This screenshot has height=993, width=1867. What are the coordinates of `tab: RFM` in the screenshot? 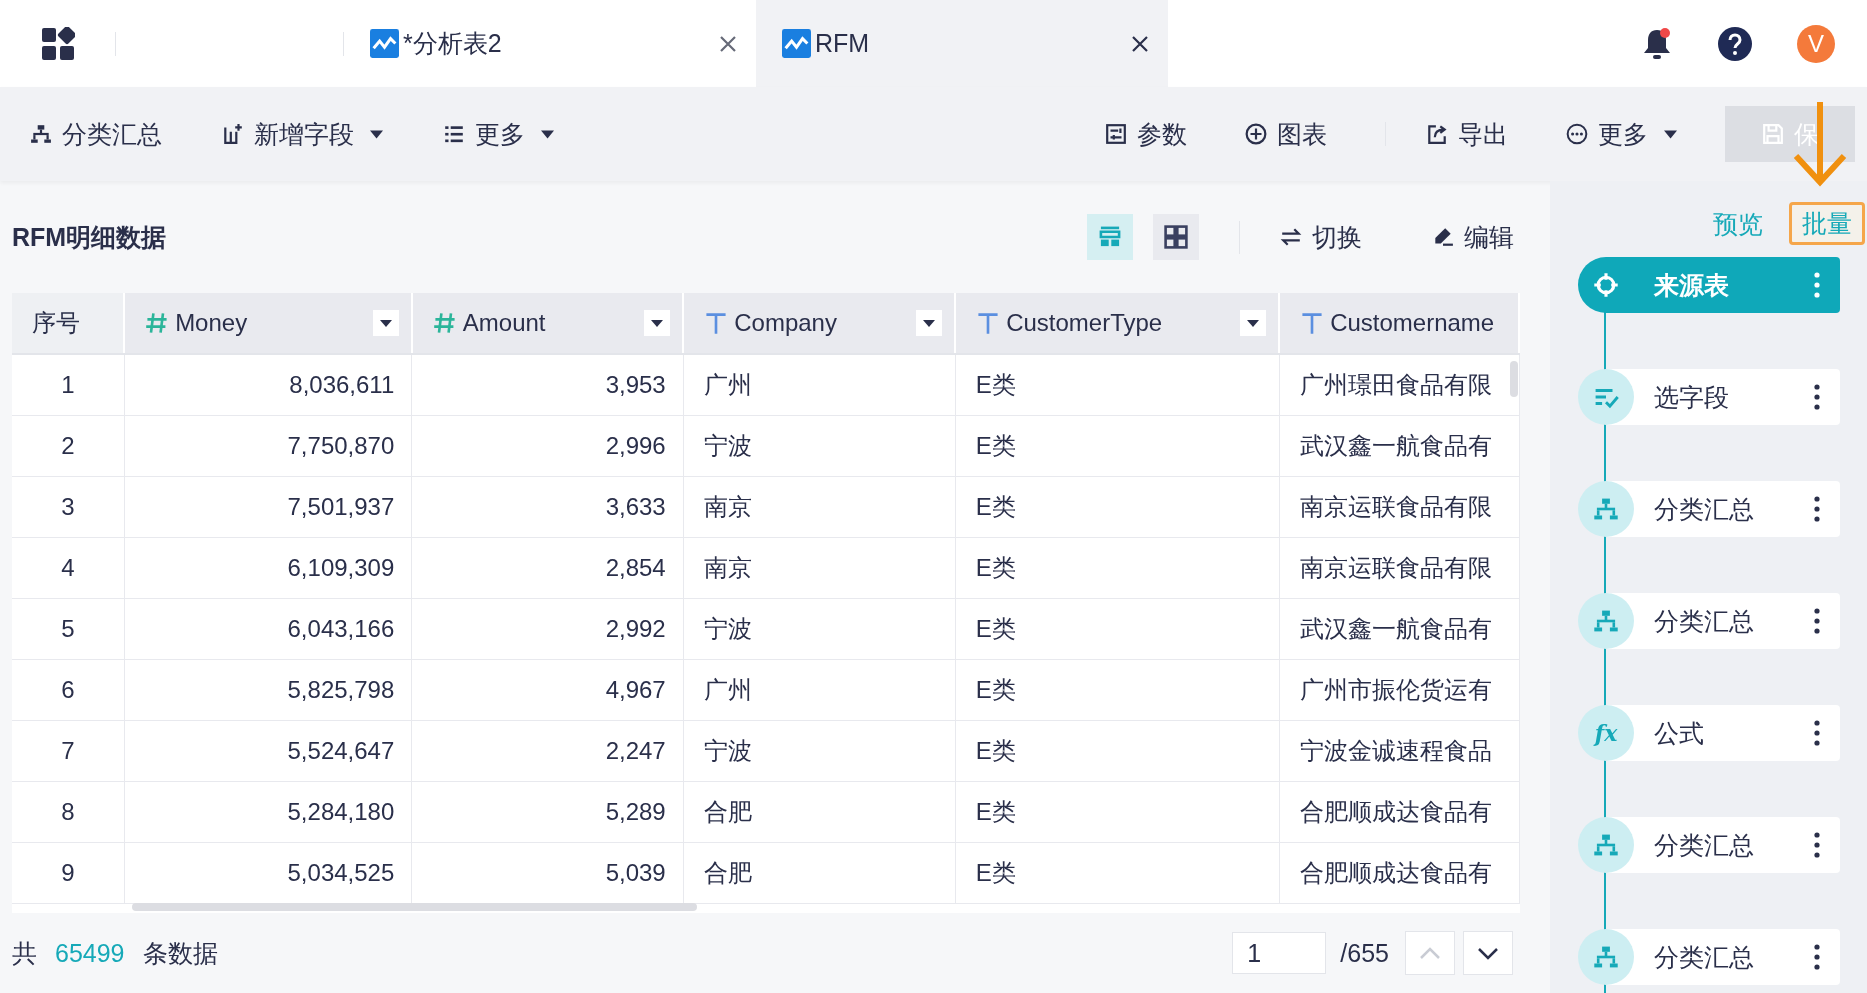 It's located at (962, 43).